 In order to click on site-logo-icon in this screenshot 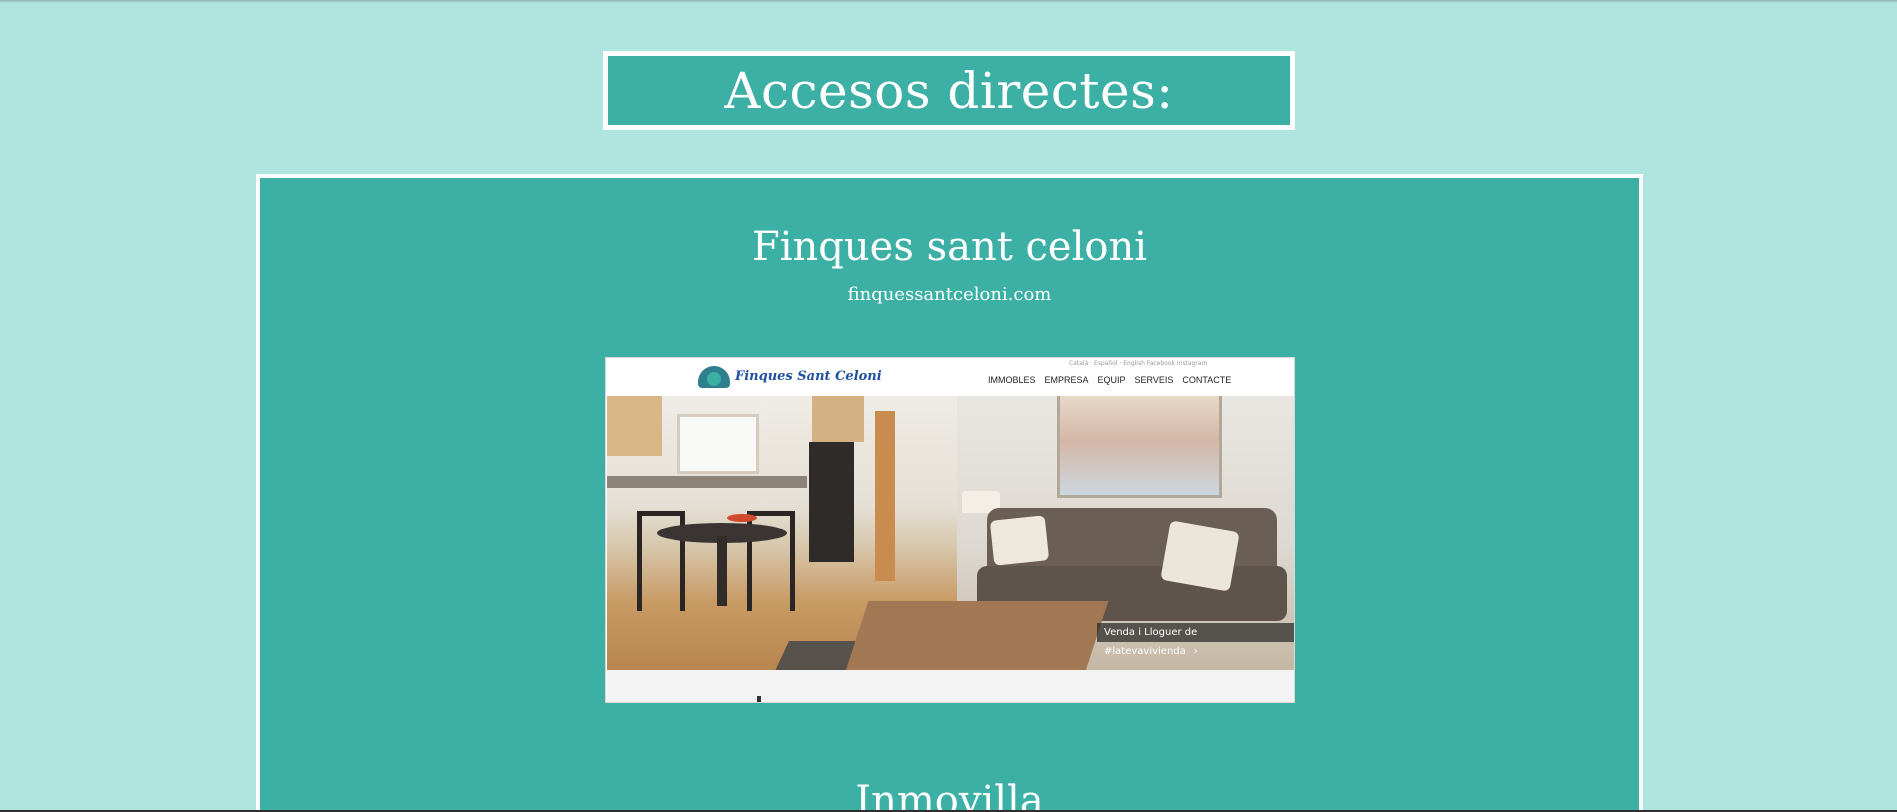, I will do `click(714, 377)`.